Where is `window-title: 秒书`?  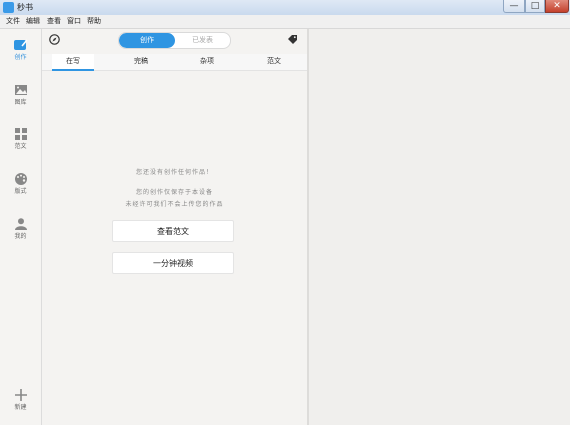 window-title: 秒书 is located at coordinates (25, 7).